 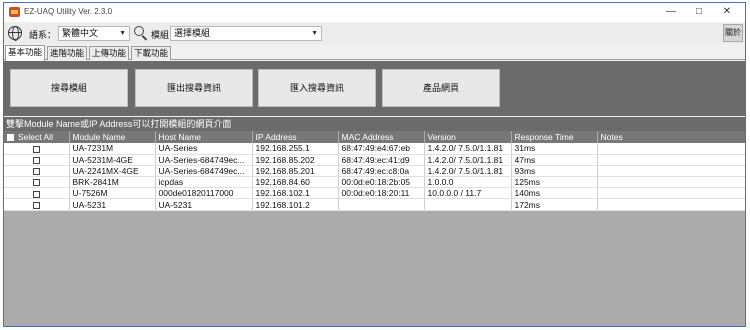 What do you see at coordinates (67, 53) in the screenshot?
I see `tab-advanced: 進階功能` at bounding box center [67, 53].